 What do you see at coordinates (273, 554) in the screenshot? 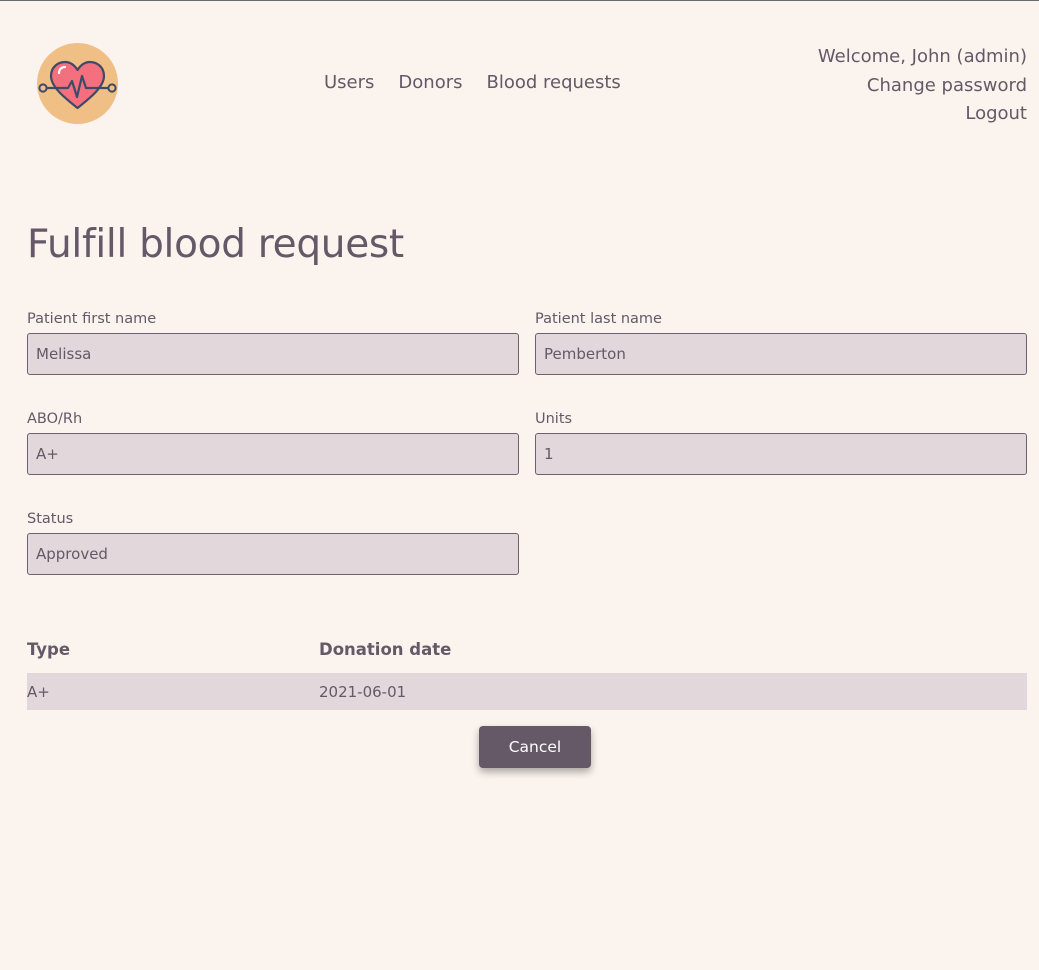
I see `status-input` at bounding box center [273, 554].